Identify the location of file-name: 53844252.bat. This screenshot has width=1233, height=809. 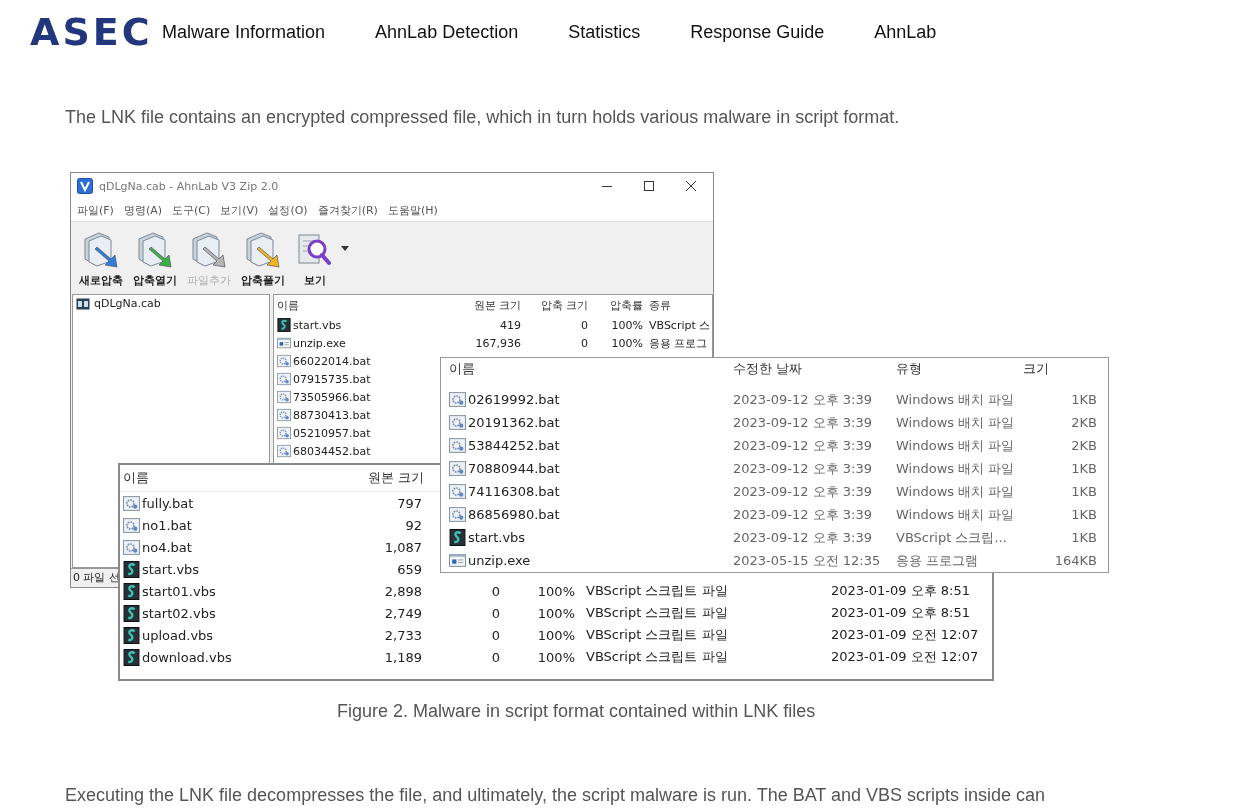
(514, 445).